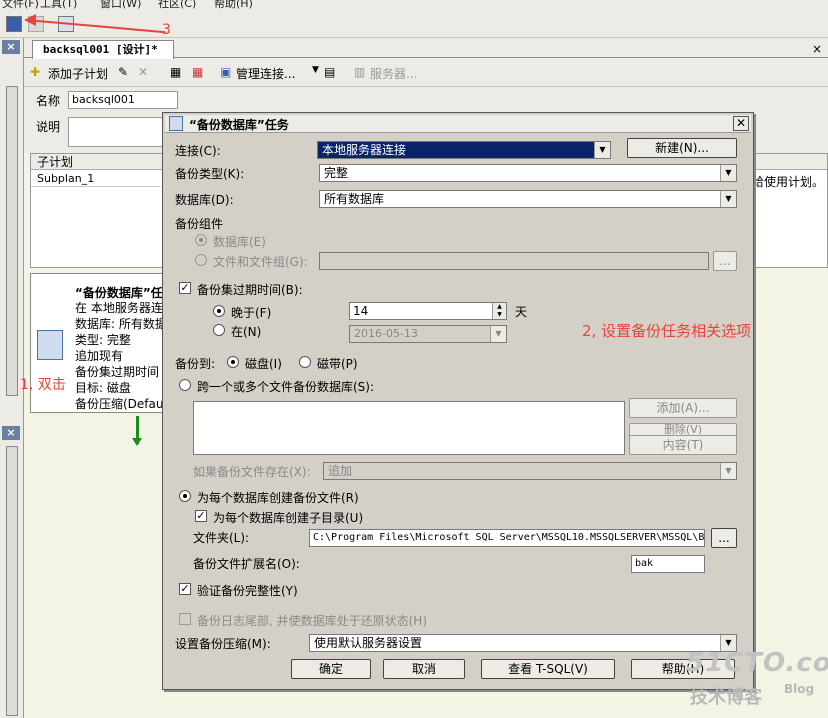 The height and width of the screenshot is (718, 828). Describe the element at coordinates (219, 311) in the screenshot. I see `expire-after-radio` at that location.